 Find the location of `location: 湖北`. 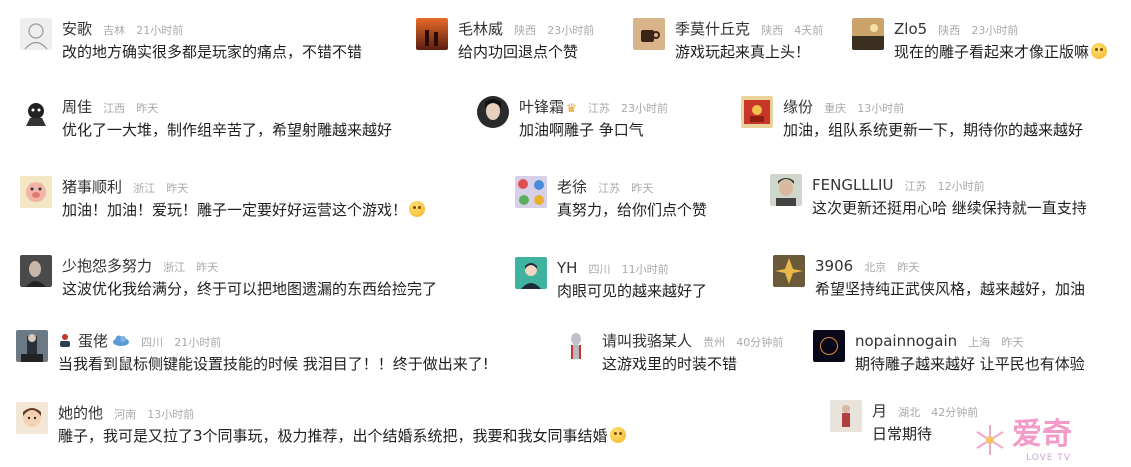

location: 湖北 is located at coordinates (909, 412).